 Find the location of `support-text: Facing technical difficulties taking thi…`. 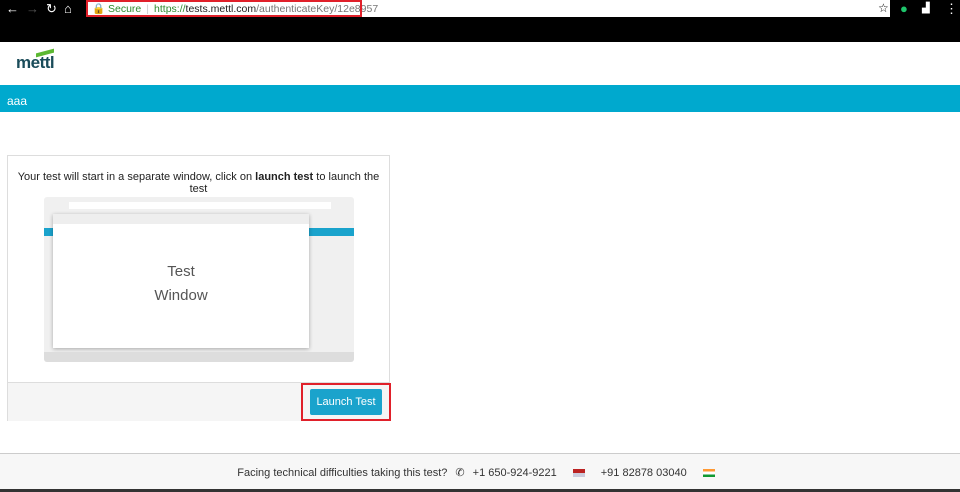

support-text: Facing technical difficulties taking thi… is located at coordinates (342, 473).